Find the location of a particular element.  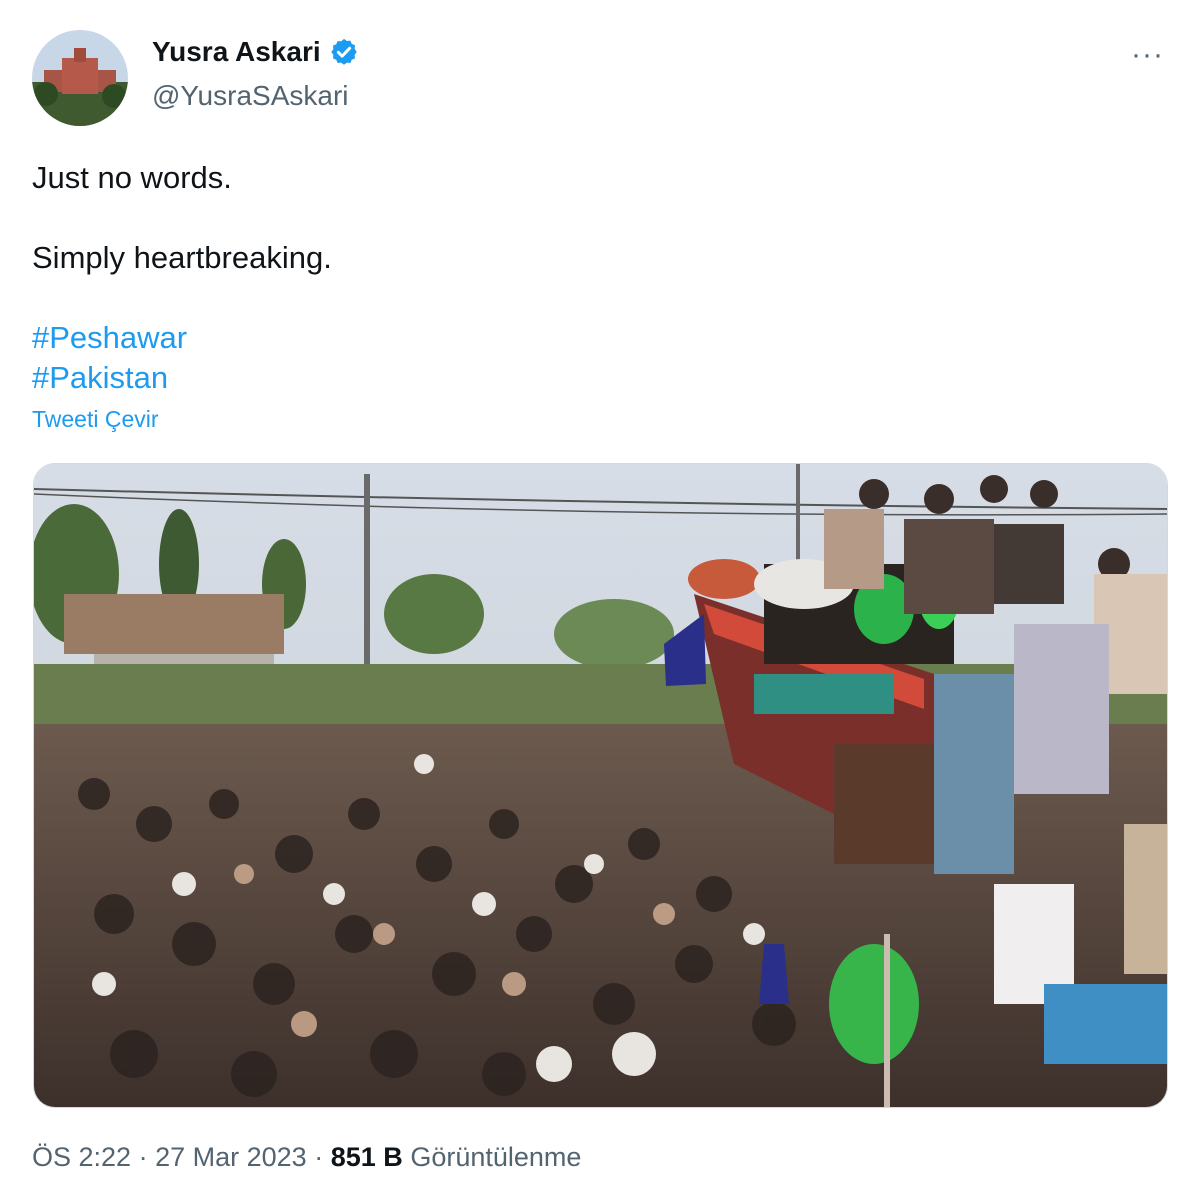

tweet-date: 27 Mar 2023 is located at coordinates (231, 1157).